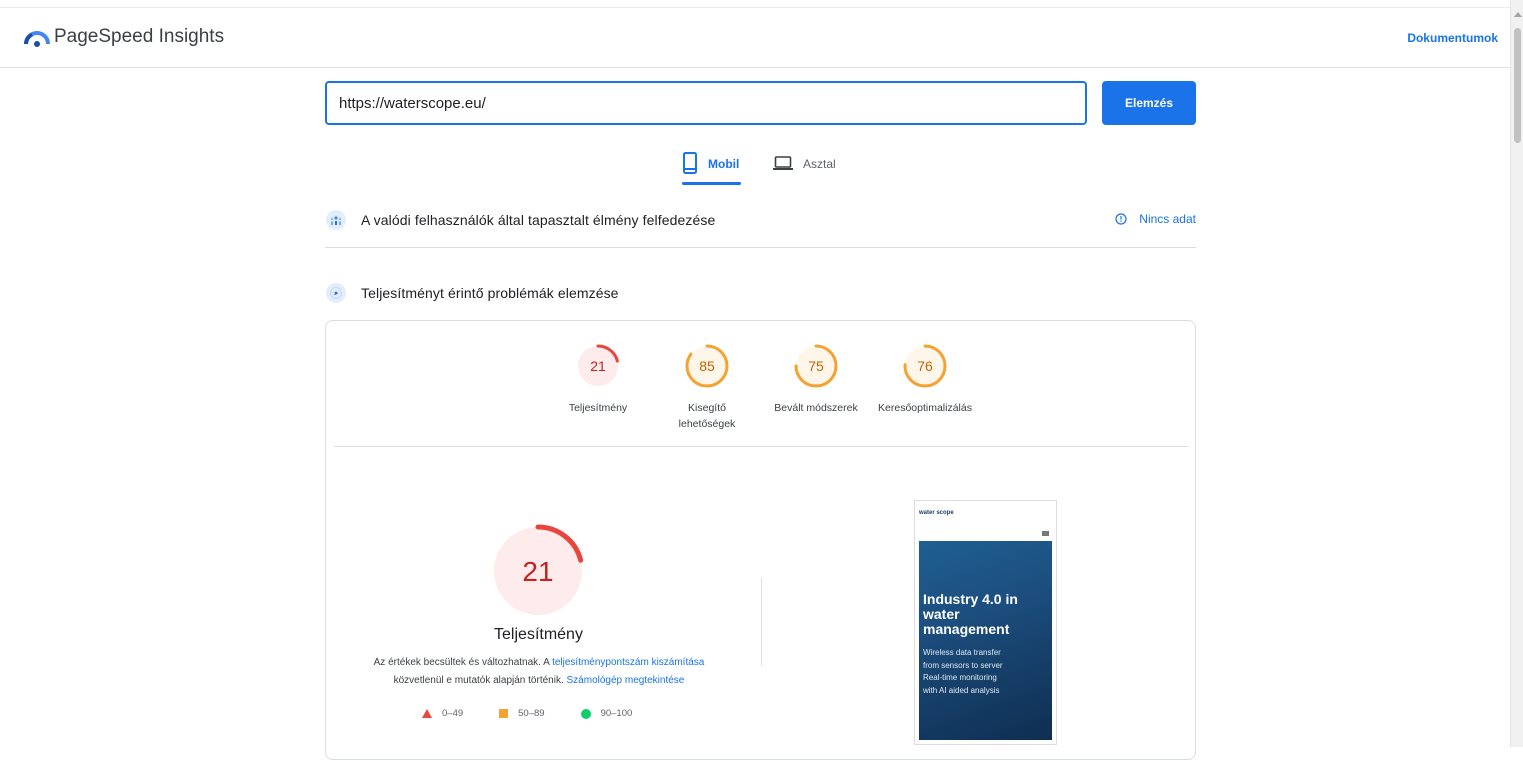 Image resolution: width=1523 pixels, height=760 pixels. I want to click on gauge-label: Bevált módszerek, so click(816, 408).